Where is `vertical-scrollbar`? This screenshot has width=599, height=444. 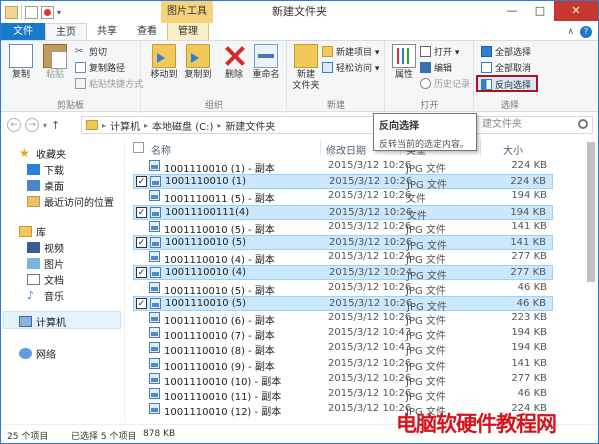
vertical-scrollbar is located at coordinates (591, 280).